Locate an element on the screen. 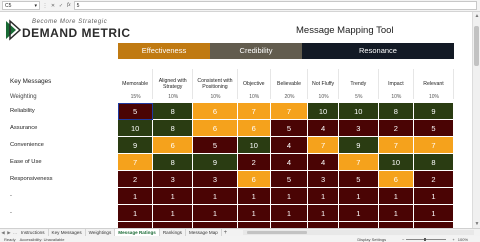  scroll-up-icon: ▲ is located at coordinates (476, 16).